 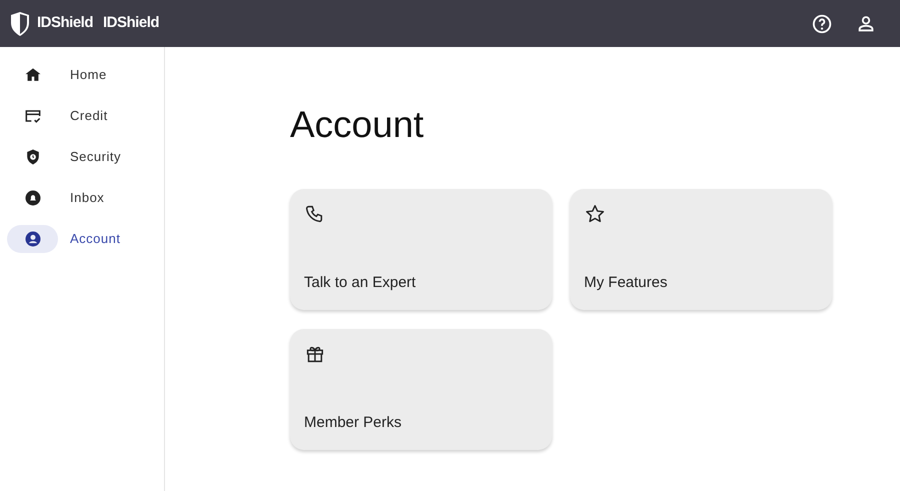 I want to click on nav-item: Security, so click(x=82, y=157).